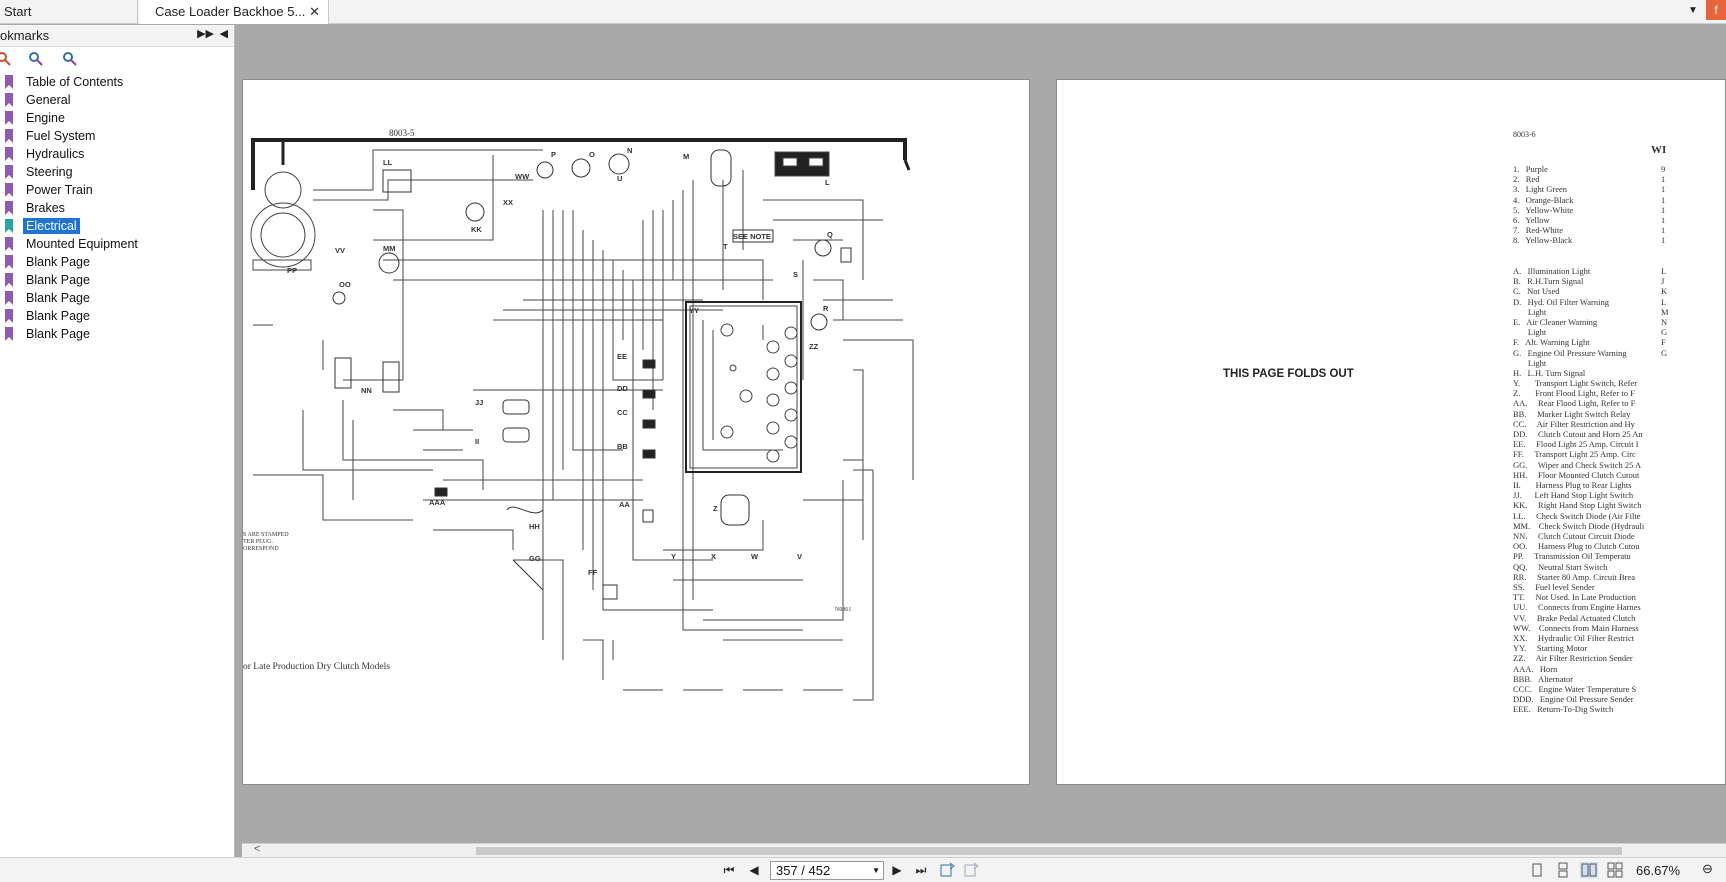 The image size is (1726, 882). Describe the element at coordinates (1563, 870) in the screenshot. I see `continuous-view-icon` at that location.